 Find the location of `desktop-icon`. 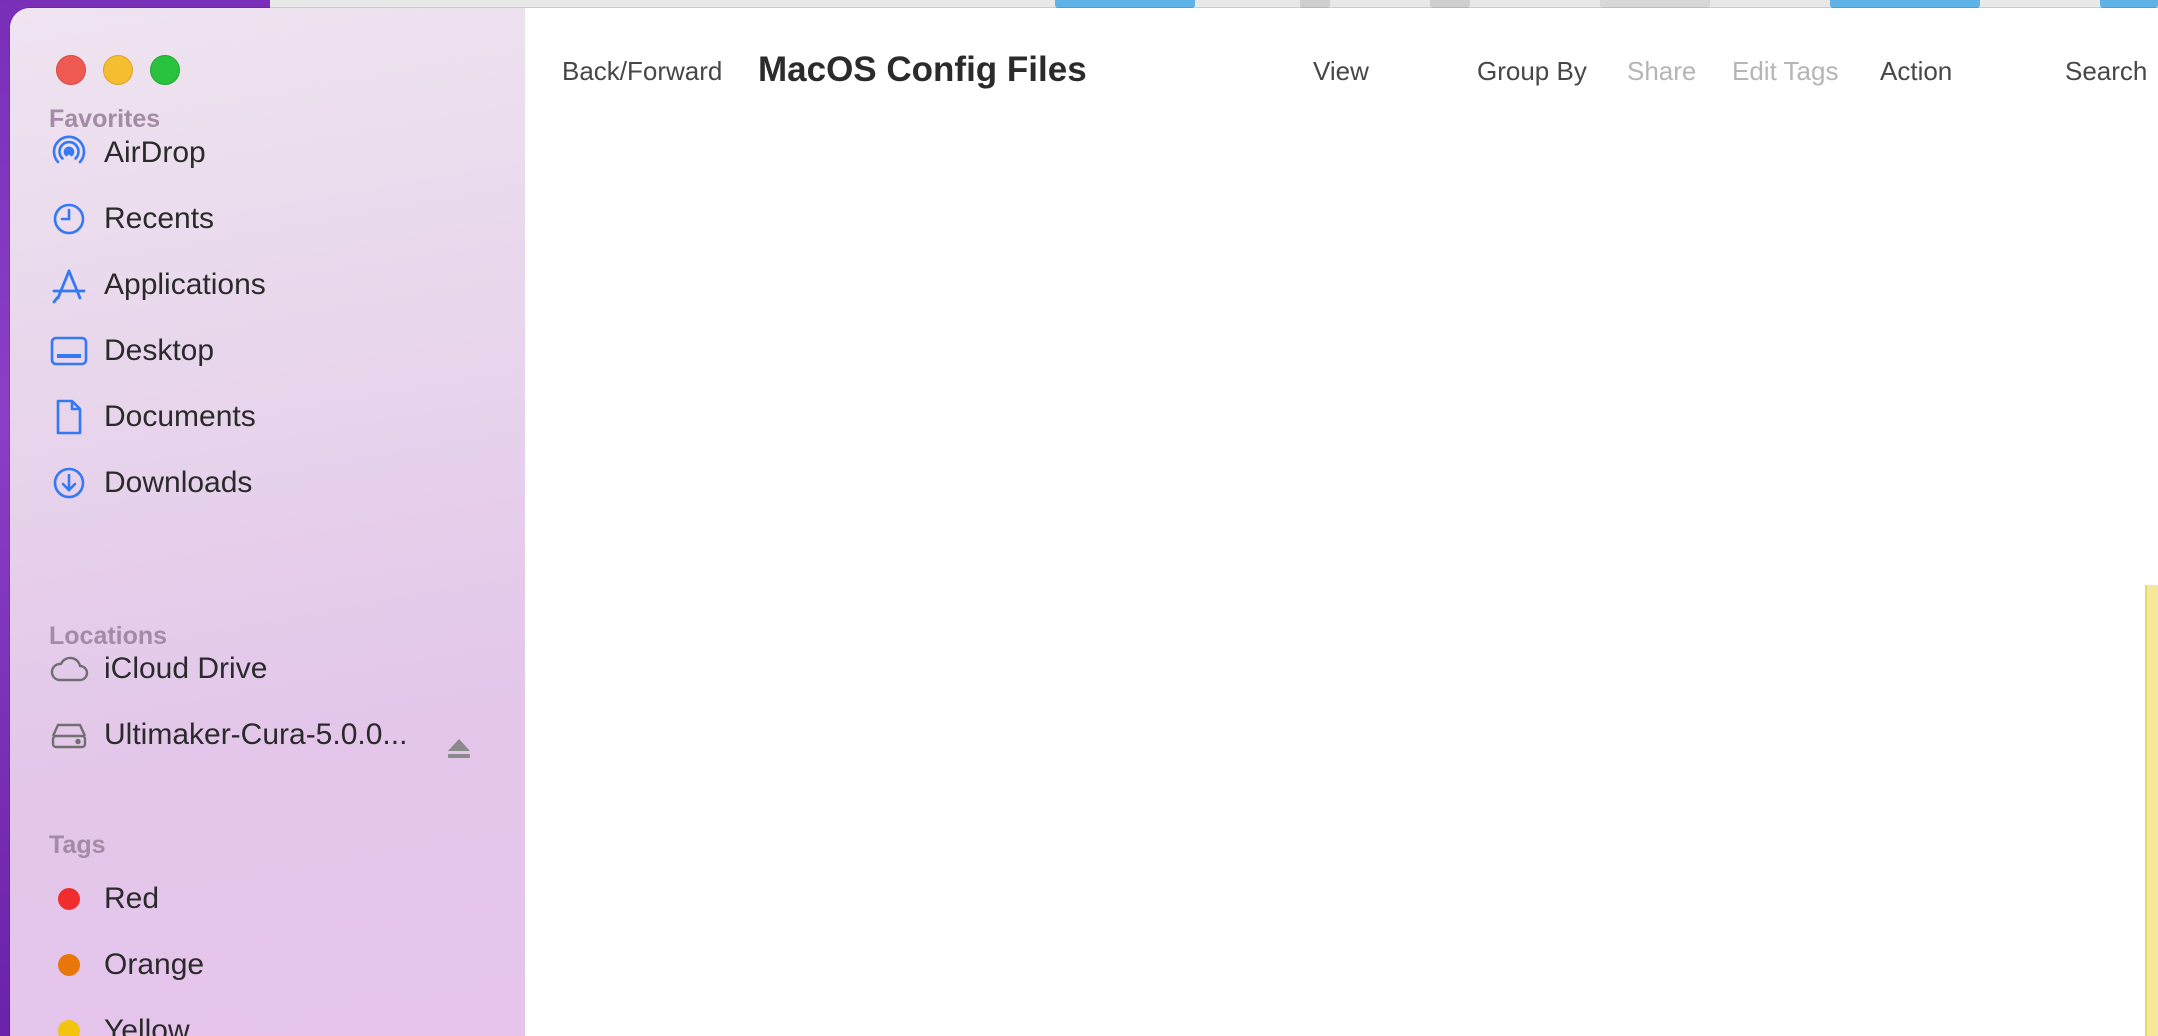

desktop-icon is located at coordinates (69, 351).